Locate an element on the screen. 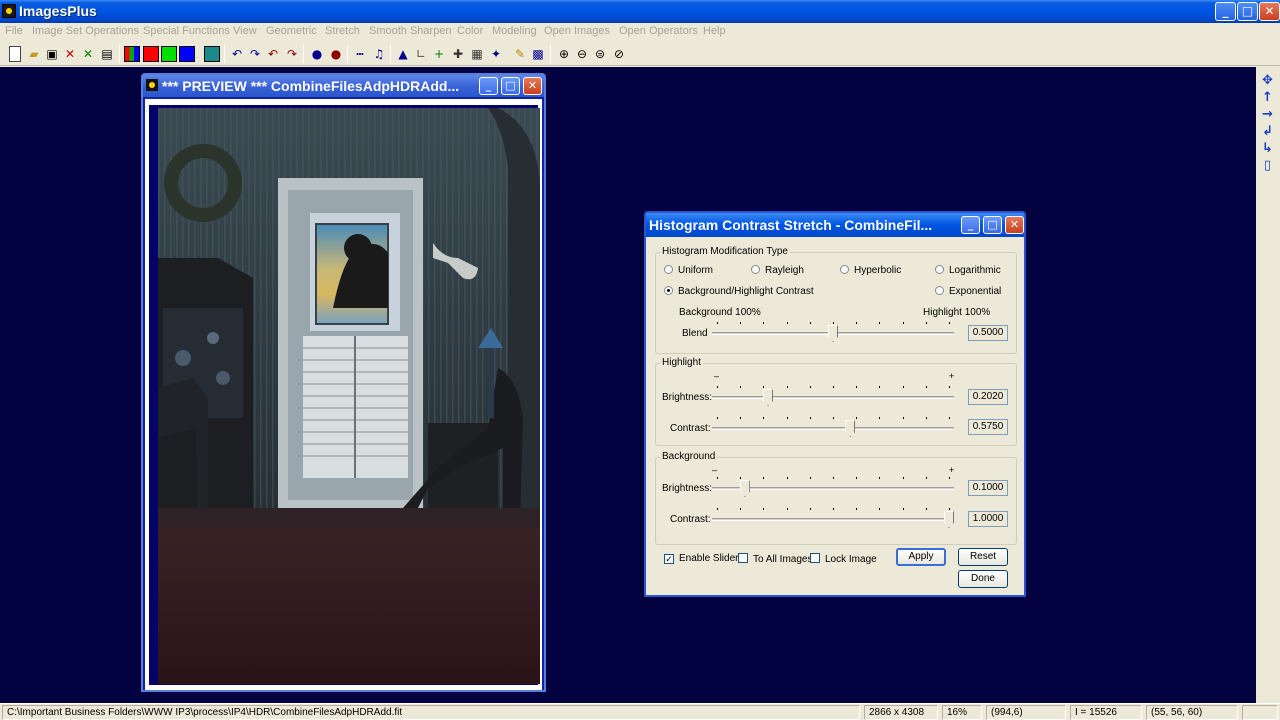  menu-color: Color is located at coordinates (470, 31).